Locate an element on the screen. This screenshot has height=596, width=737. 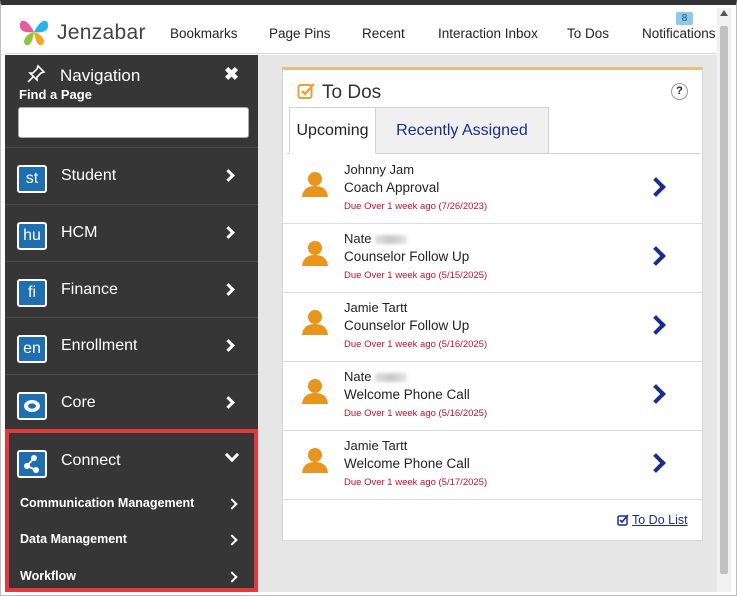
notification-count-badge: 8 is located at coordinates (684, 18).